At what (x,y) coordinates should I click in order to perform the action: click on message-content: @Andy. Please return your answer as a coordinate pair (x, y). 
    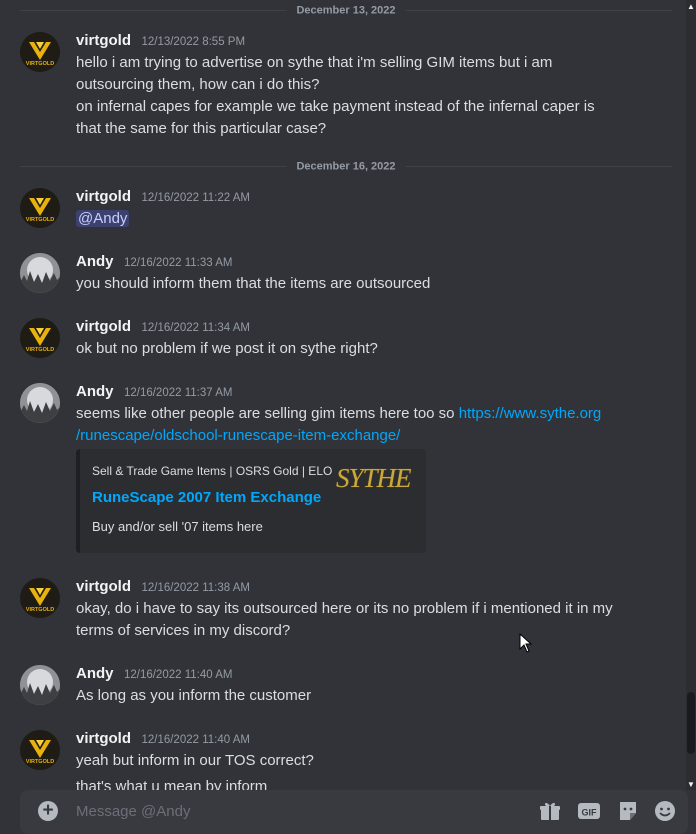
    Looking at the image, I should click on (356, 219).